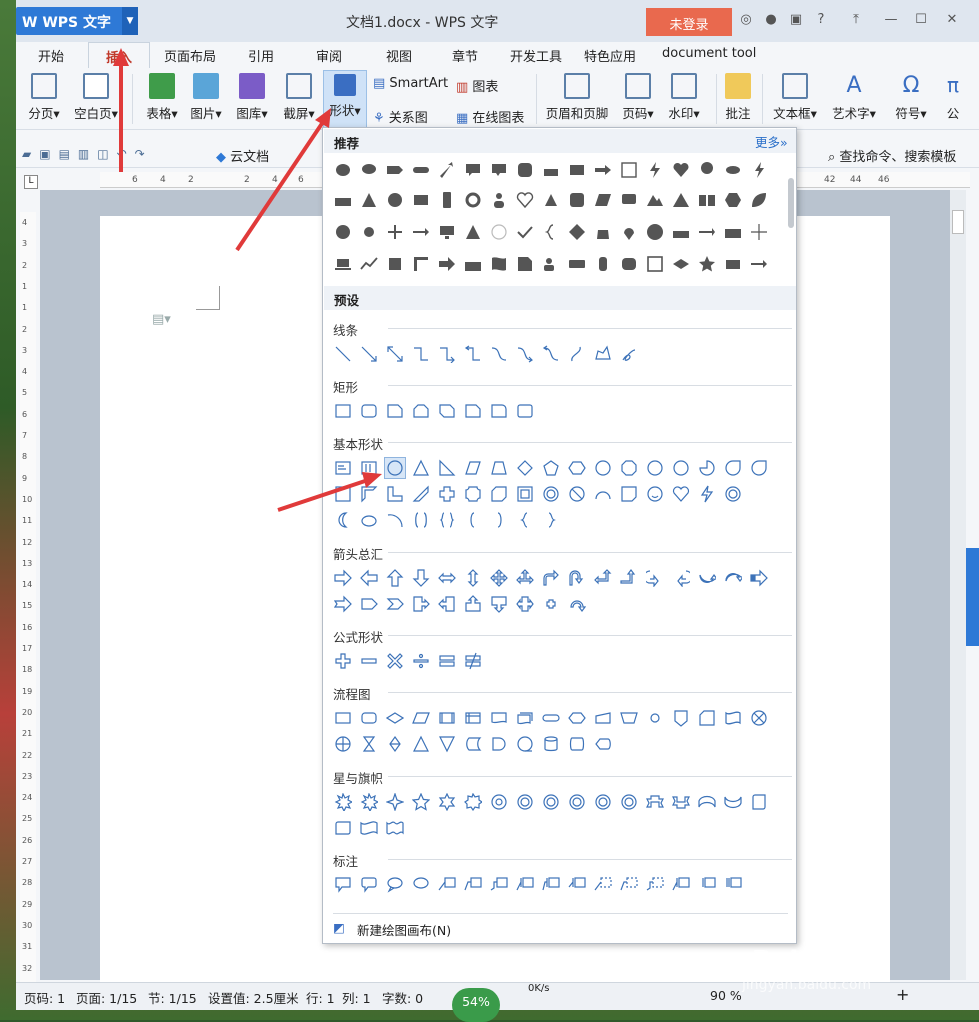 The width and height of the screenshot is (979, 1022). I want to click on maximize-icon: ☐, so click(921, 20).